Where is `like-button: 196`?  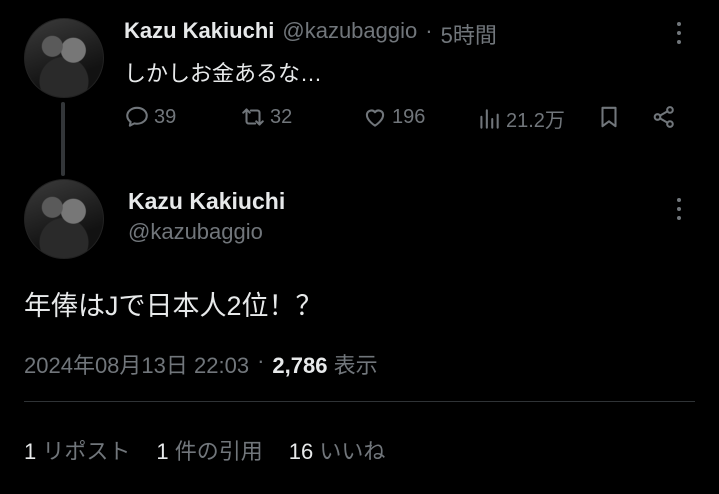 like-button: 196 is located at coordinates (393, 117).